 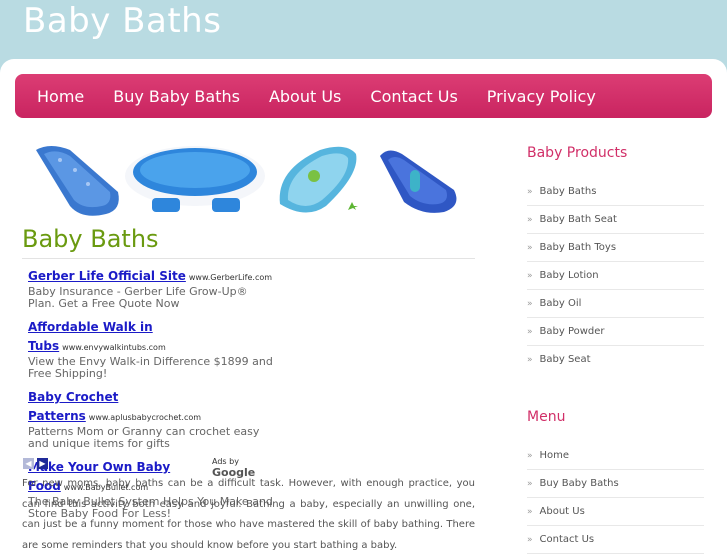 I want to click on sidebar-item-label: Baby Oil, so click(x=560, y=303).